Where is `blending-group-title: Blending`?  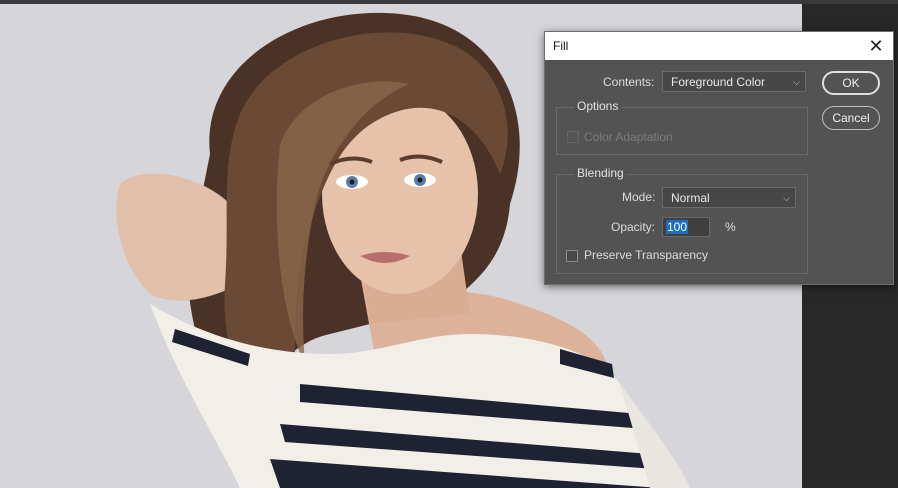 blending-group-title: Blending is located at coordinates (600, 173).